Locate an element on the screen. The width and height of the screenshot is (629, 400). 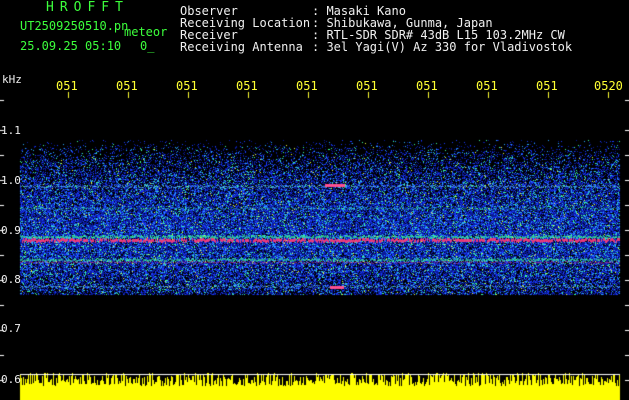
header-value-antenna: : 3el Yagi(V) Az 330 for Vladivostok is located at coordinates (442, 47).